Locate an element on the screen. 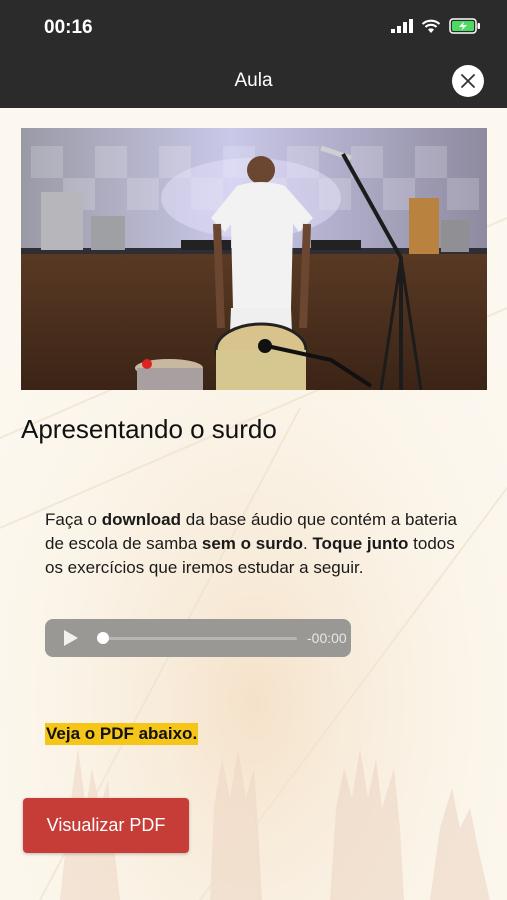 The width and height of the screenshot is (507, 900). status-bar: 00:16 is located at coordinates (253, 28).